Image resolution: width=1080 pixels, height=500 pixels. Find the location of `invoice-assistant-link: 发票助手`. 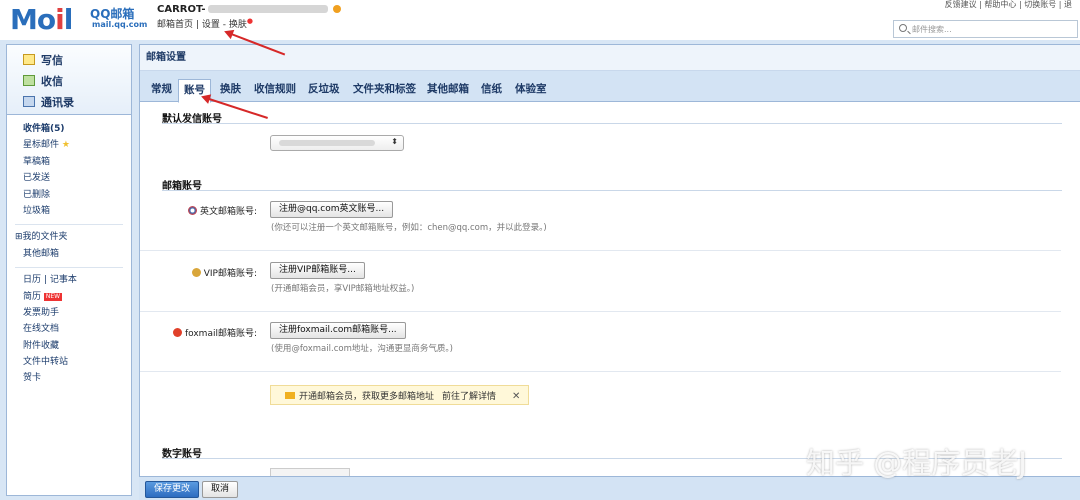

invoice-assistant-link: 发票助手 is located at coordinates (69, 313).